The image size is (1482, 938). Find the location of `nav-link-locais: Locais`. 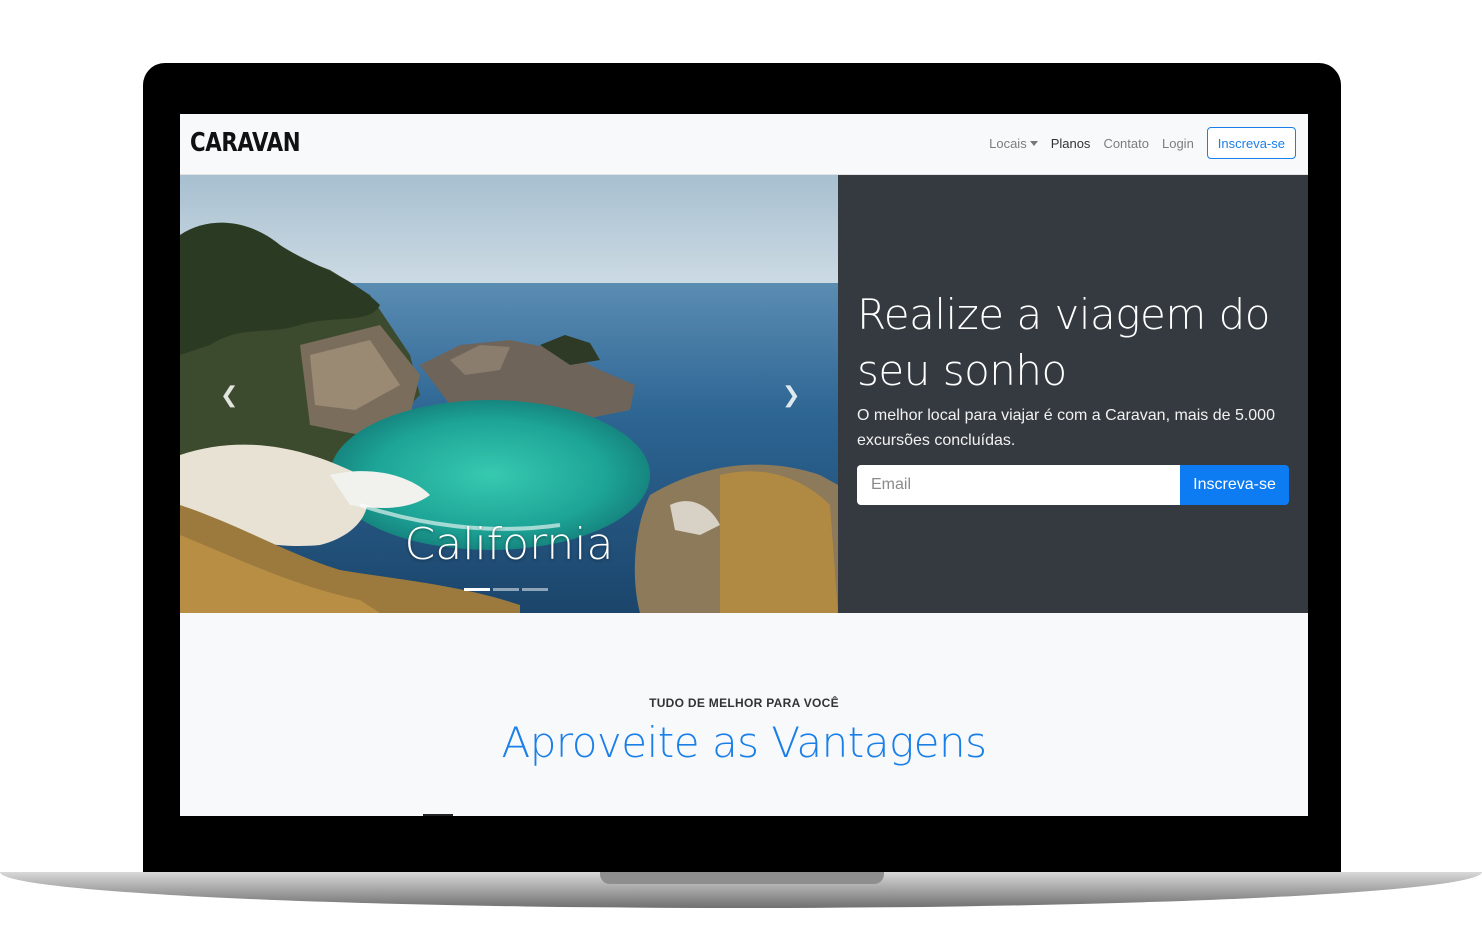

nav-link-locais: Locais is located at coordinates (1013, 143).